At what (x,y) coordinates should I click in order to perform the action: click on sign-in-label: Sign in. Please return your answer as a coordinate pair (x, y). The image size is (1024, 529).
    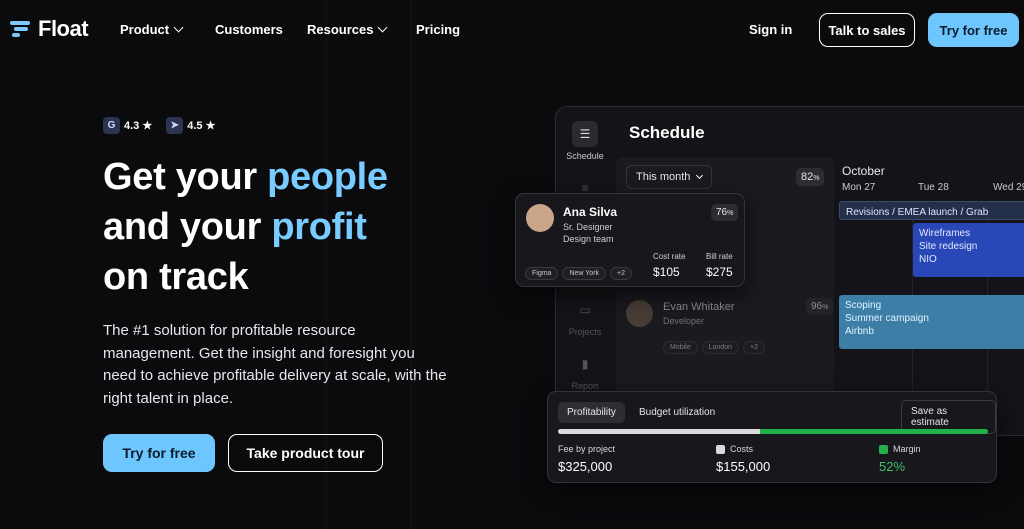
    Looking at the image, I should click on (771, 29).